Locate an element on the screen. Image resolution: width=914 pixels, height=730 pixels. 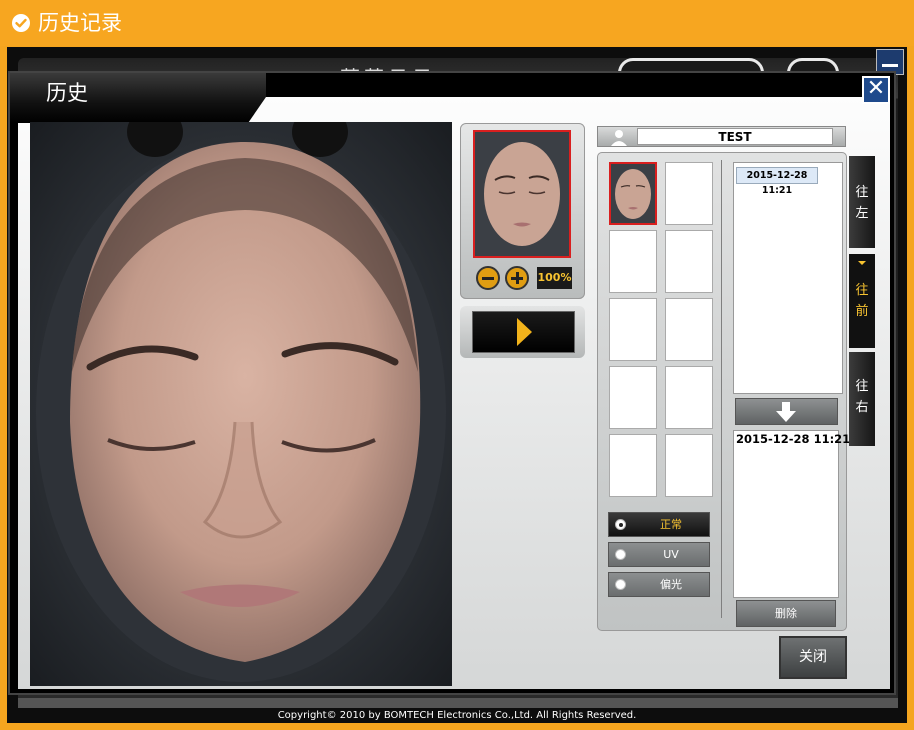
arrow-down-icon is located at coordinates (786, 412).